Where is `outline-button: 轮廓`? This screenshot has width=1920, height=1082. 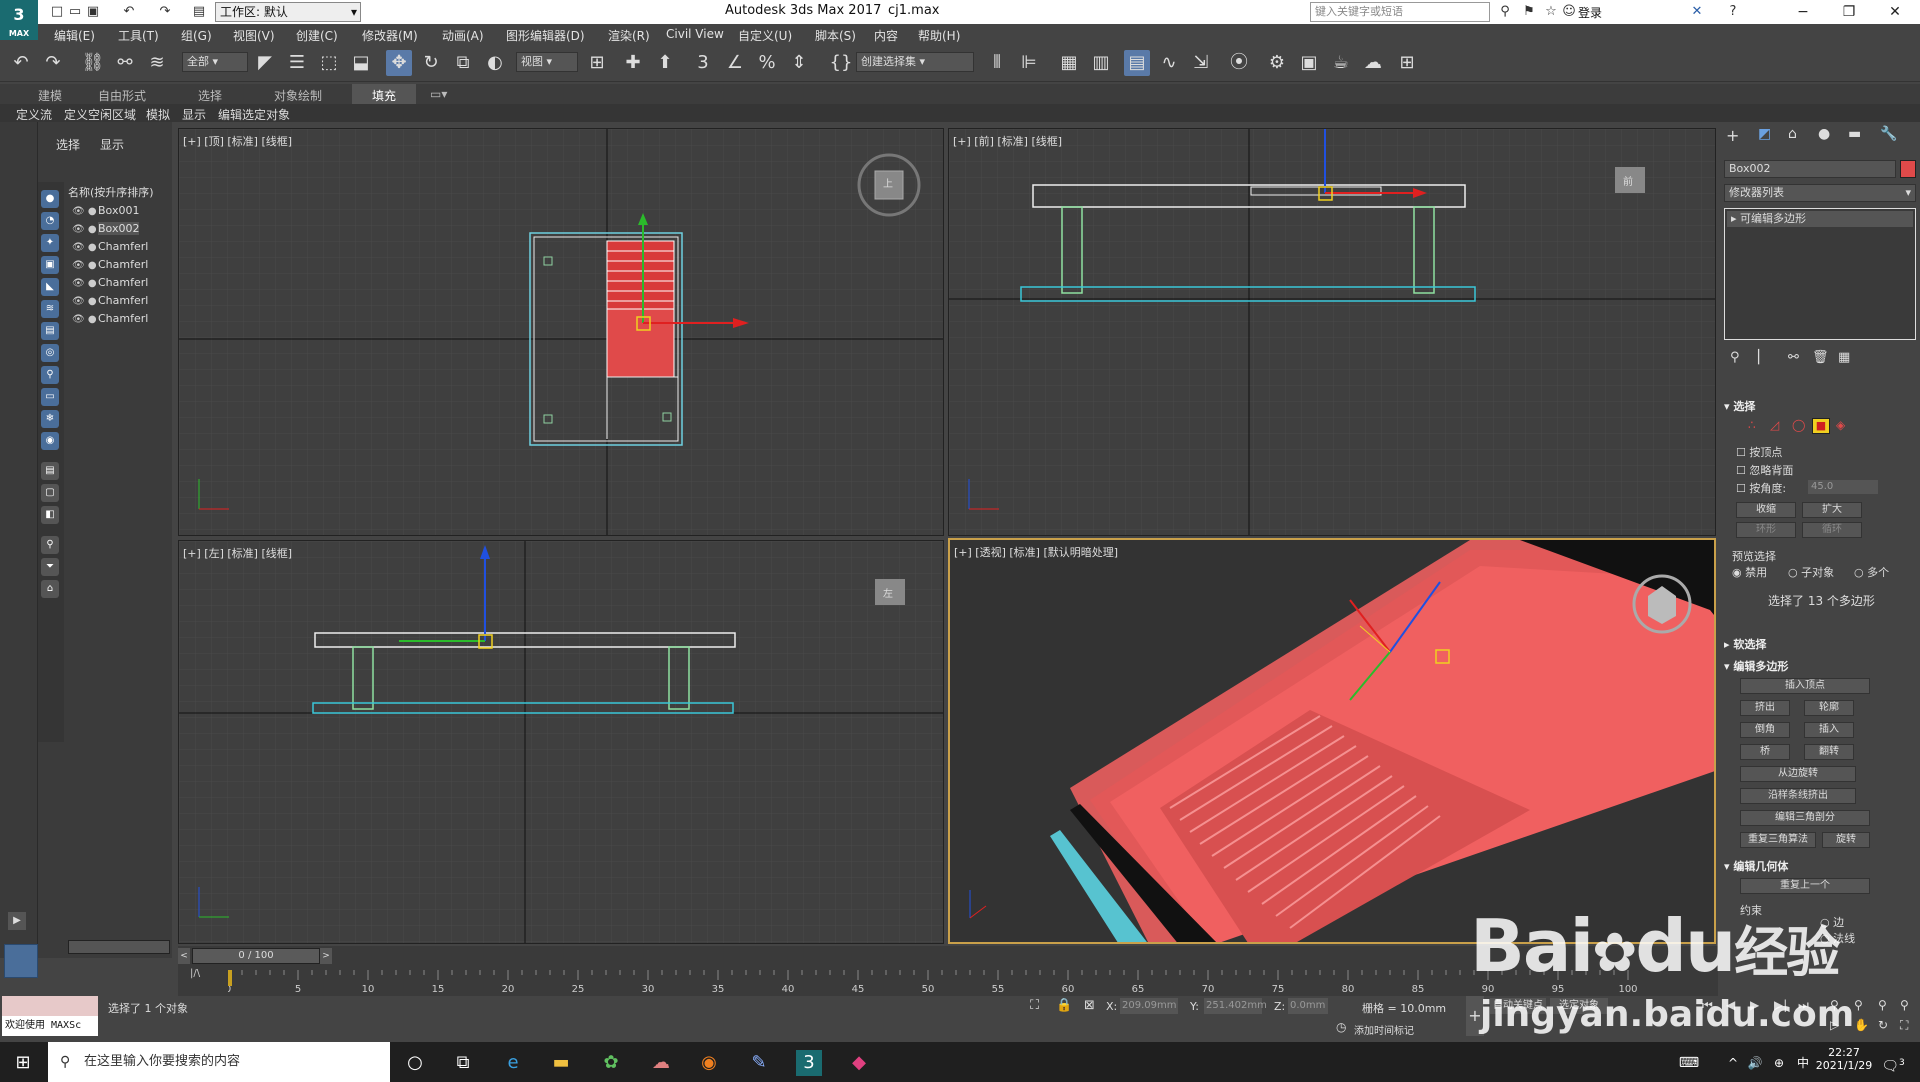 outline-button: 轮廓 is located at coordinates (1829, 708).